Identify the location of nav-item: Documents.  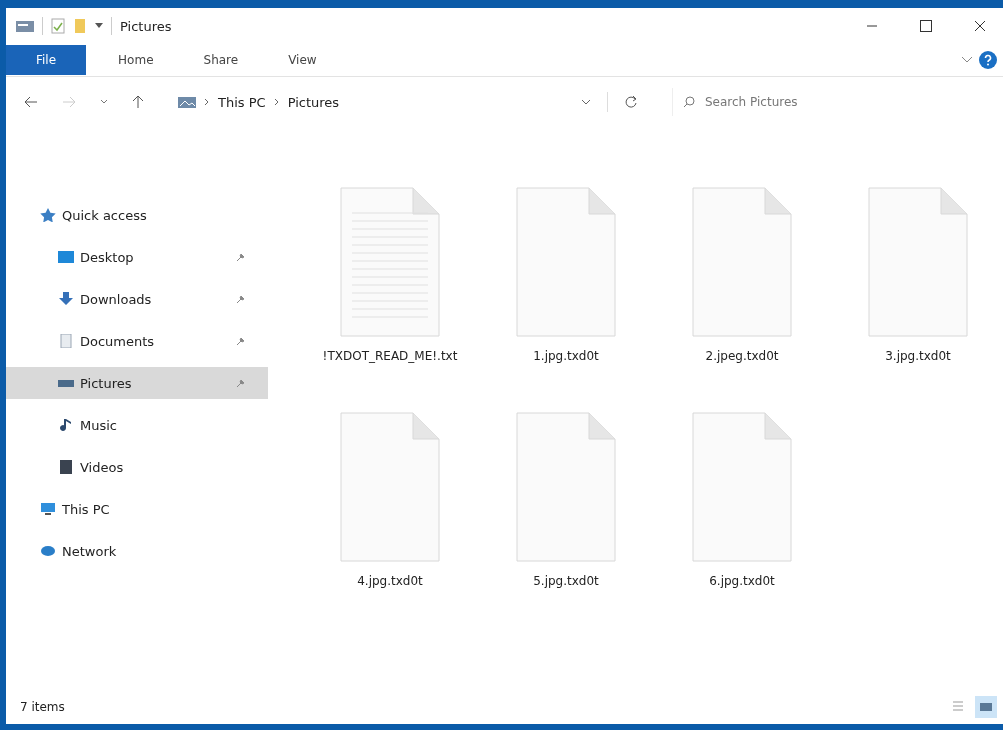
(137, 341).